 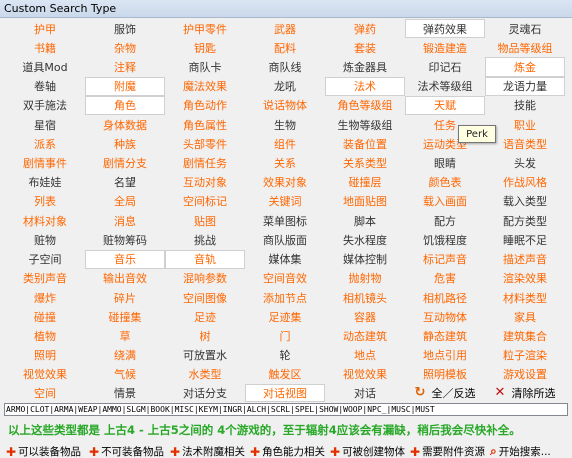 I want to click on type-option: 地面贴图, so click(x=365, y=201).